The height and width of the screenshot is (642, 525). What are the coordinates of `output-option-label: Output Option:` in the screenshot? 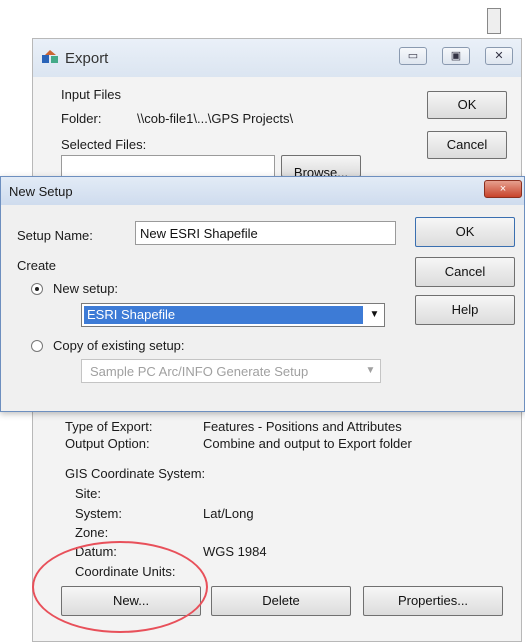 It's located at (107, 443).